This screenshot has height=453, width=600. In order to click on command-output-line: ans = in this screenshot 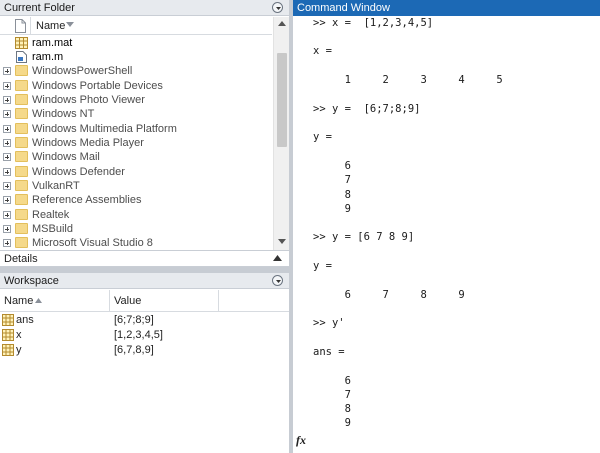, I will do `click(329, 352)`.